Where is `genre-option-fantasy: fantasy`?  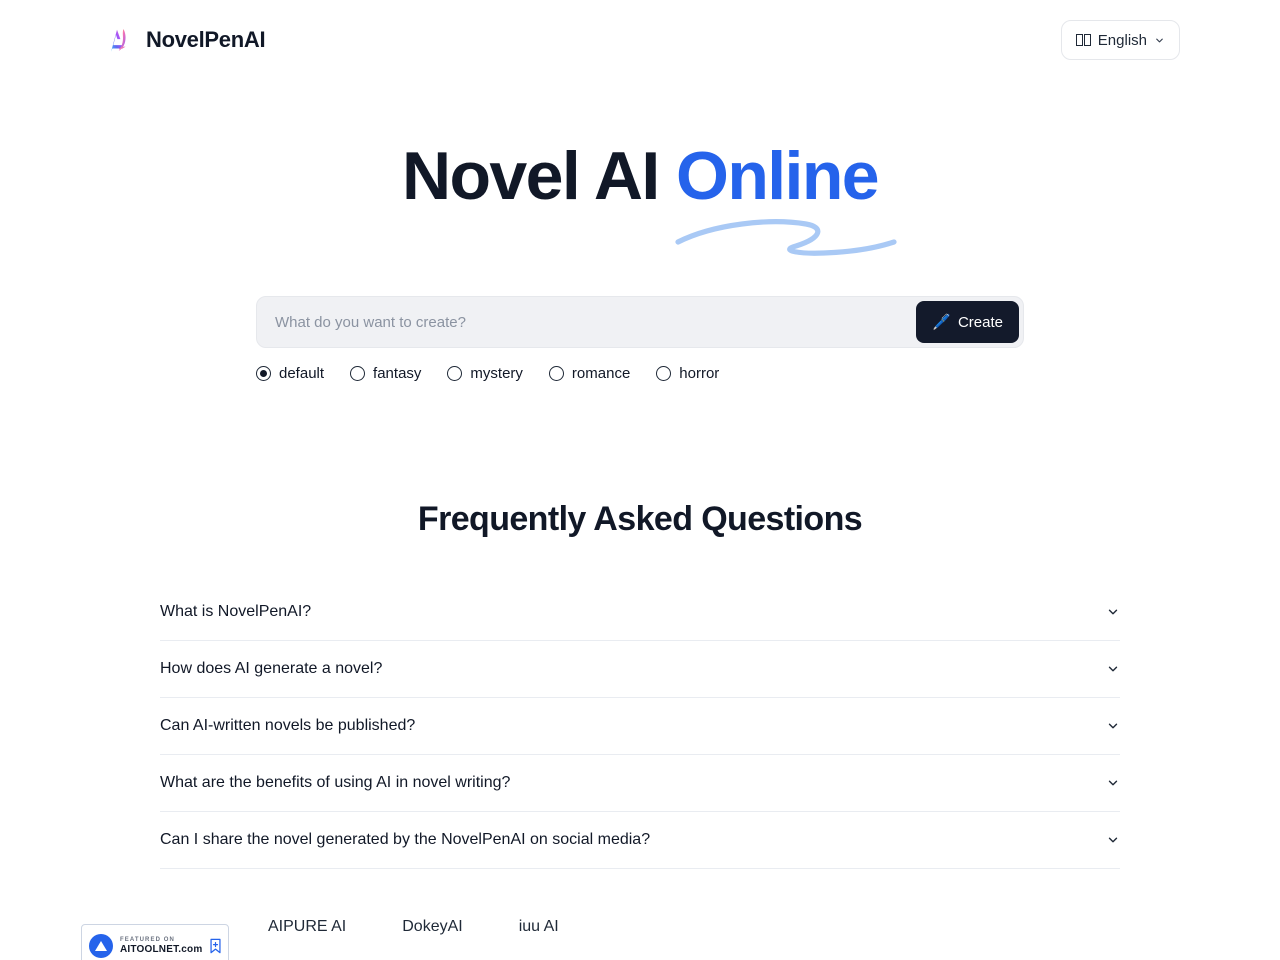
genre-option-fantasy: fantasy is located at coordinates (385, 373).